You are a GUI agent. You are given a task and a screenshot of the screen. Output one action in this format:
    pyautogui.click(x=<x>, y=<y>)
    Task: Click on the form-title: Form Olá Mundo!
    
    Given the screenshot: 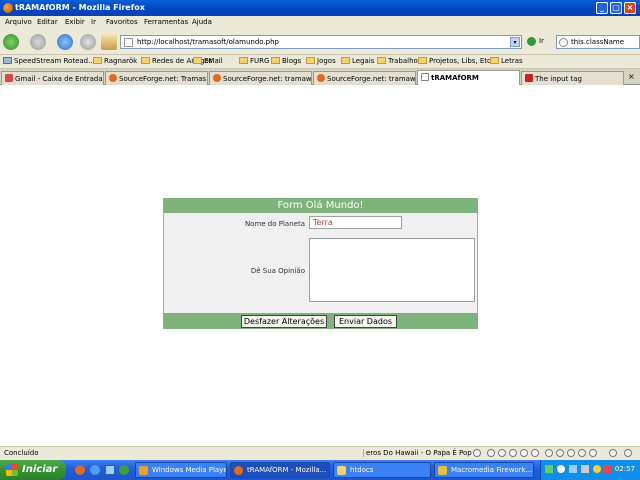 What is the action you would take?
    pyautogui.click(x=320, y=205)
    